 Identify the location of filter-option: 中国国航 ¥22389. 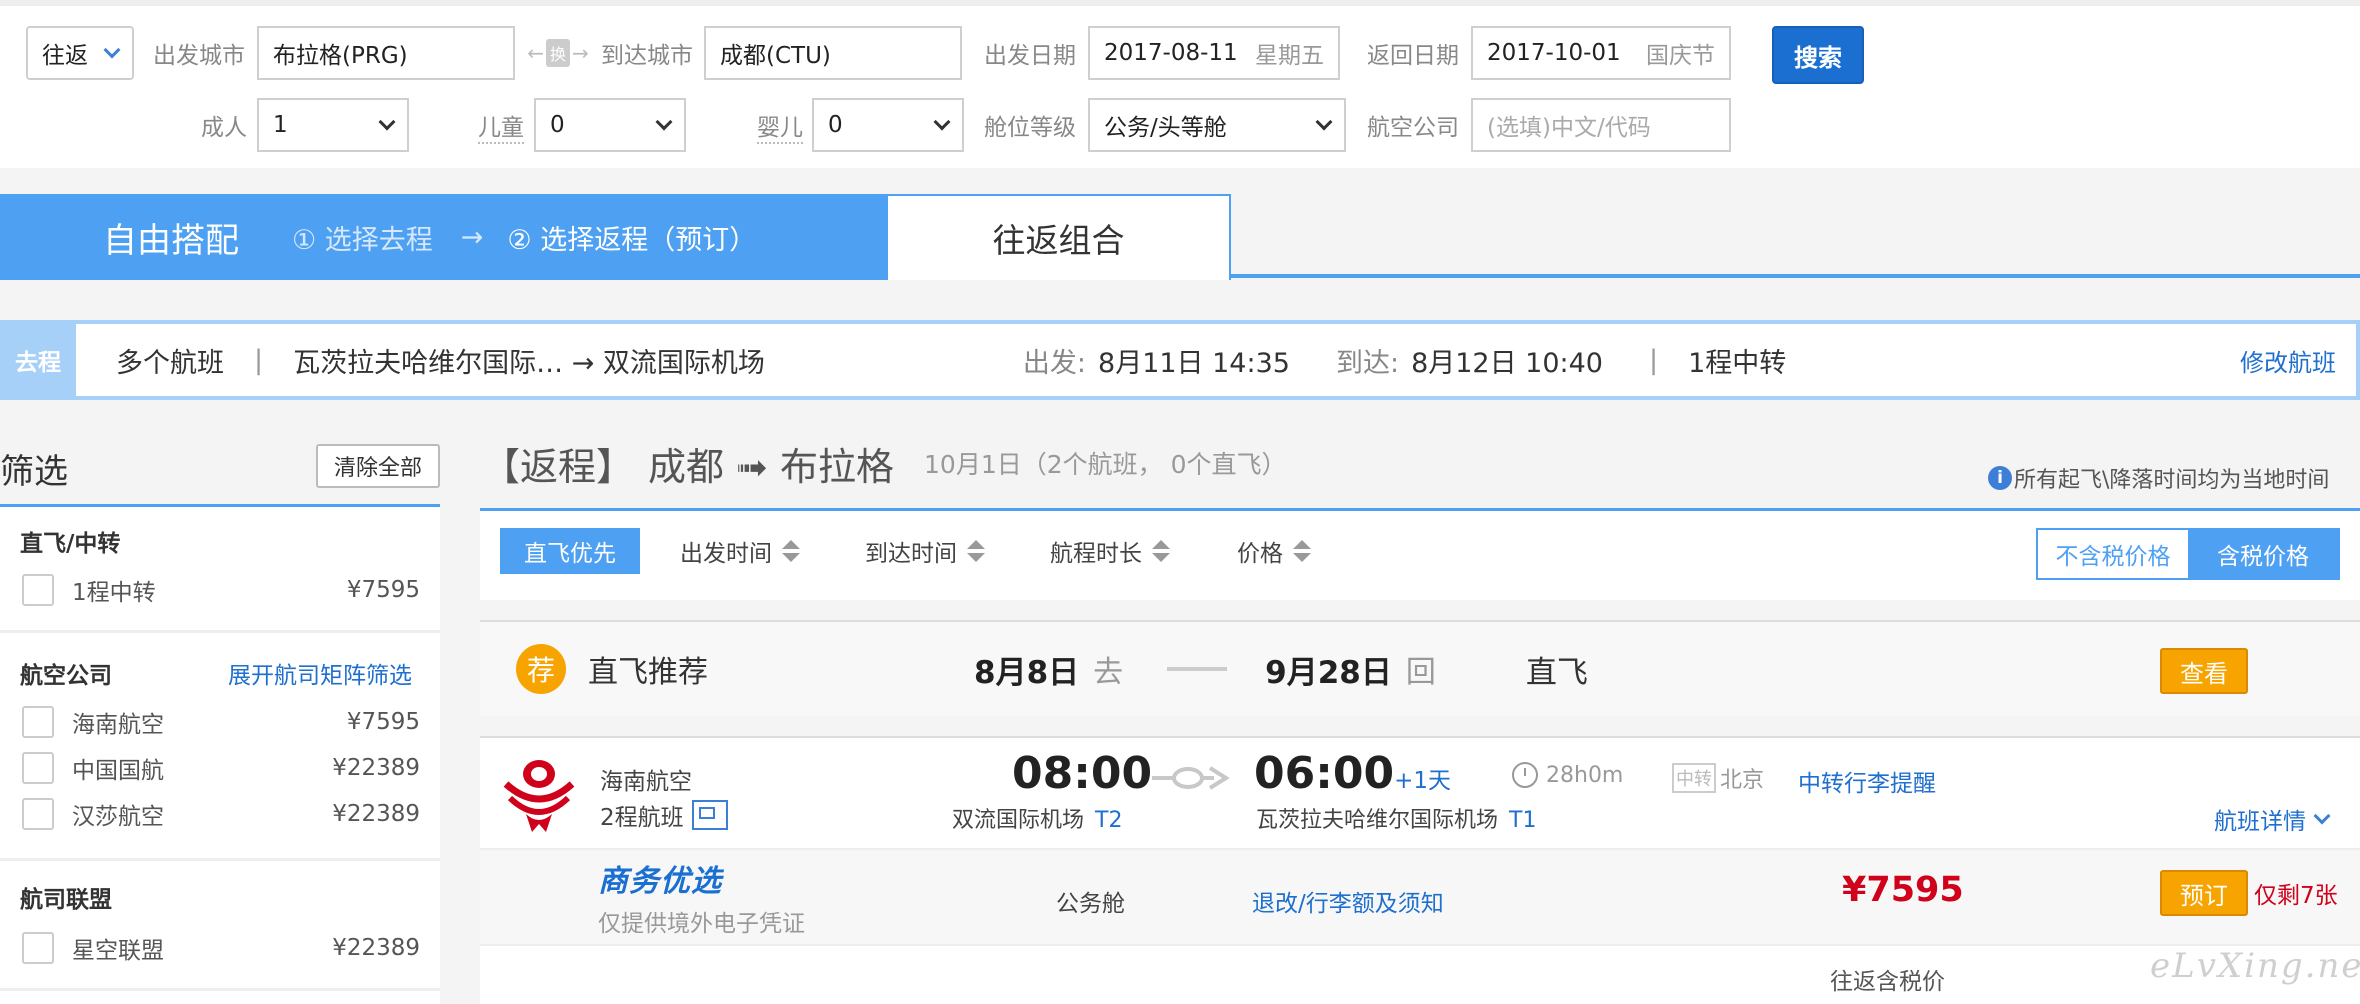
(221, 768).